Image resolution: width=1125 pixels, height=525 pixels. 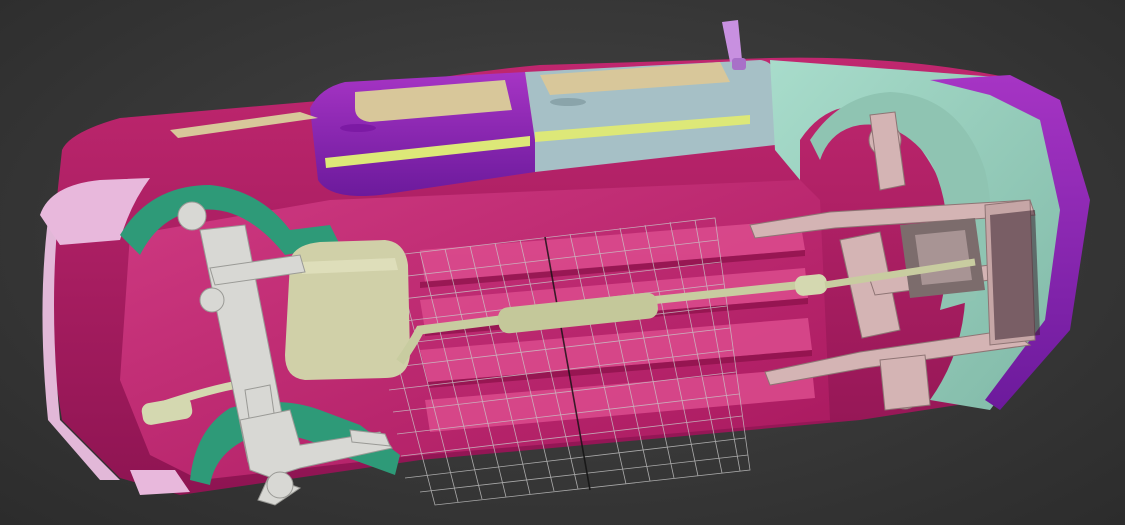 I want to click on fuel-tank, so click(x=347, y=310).